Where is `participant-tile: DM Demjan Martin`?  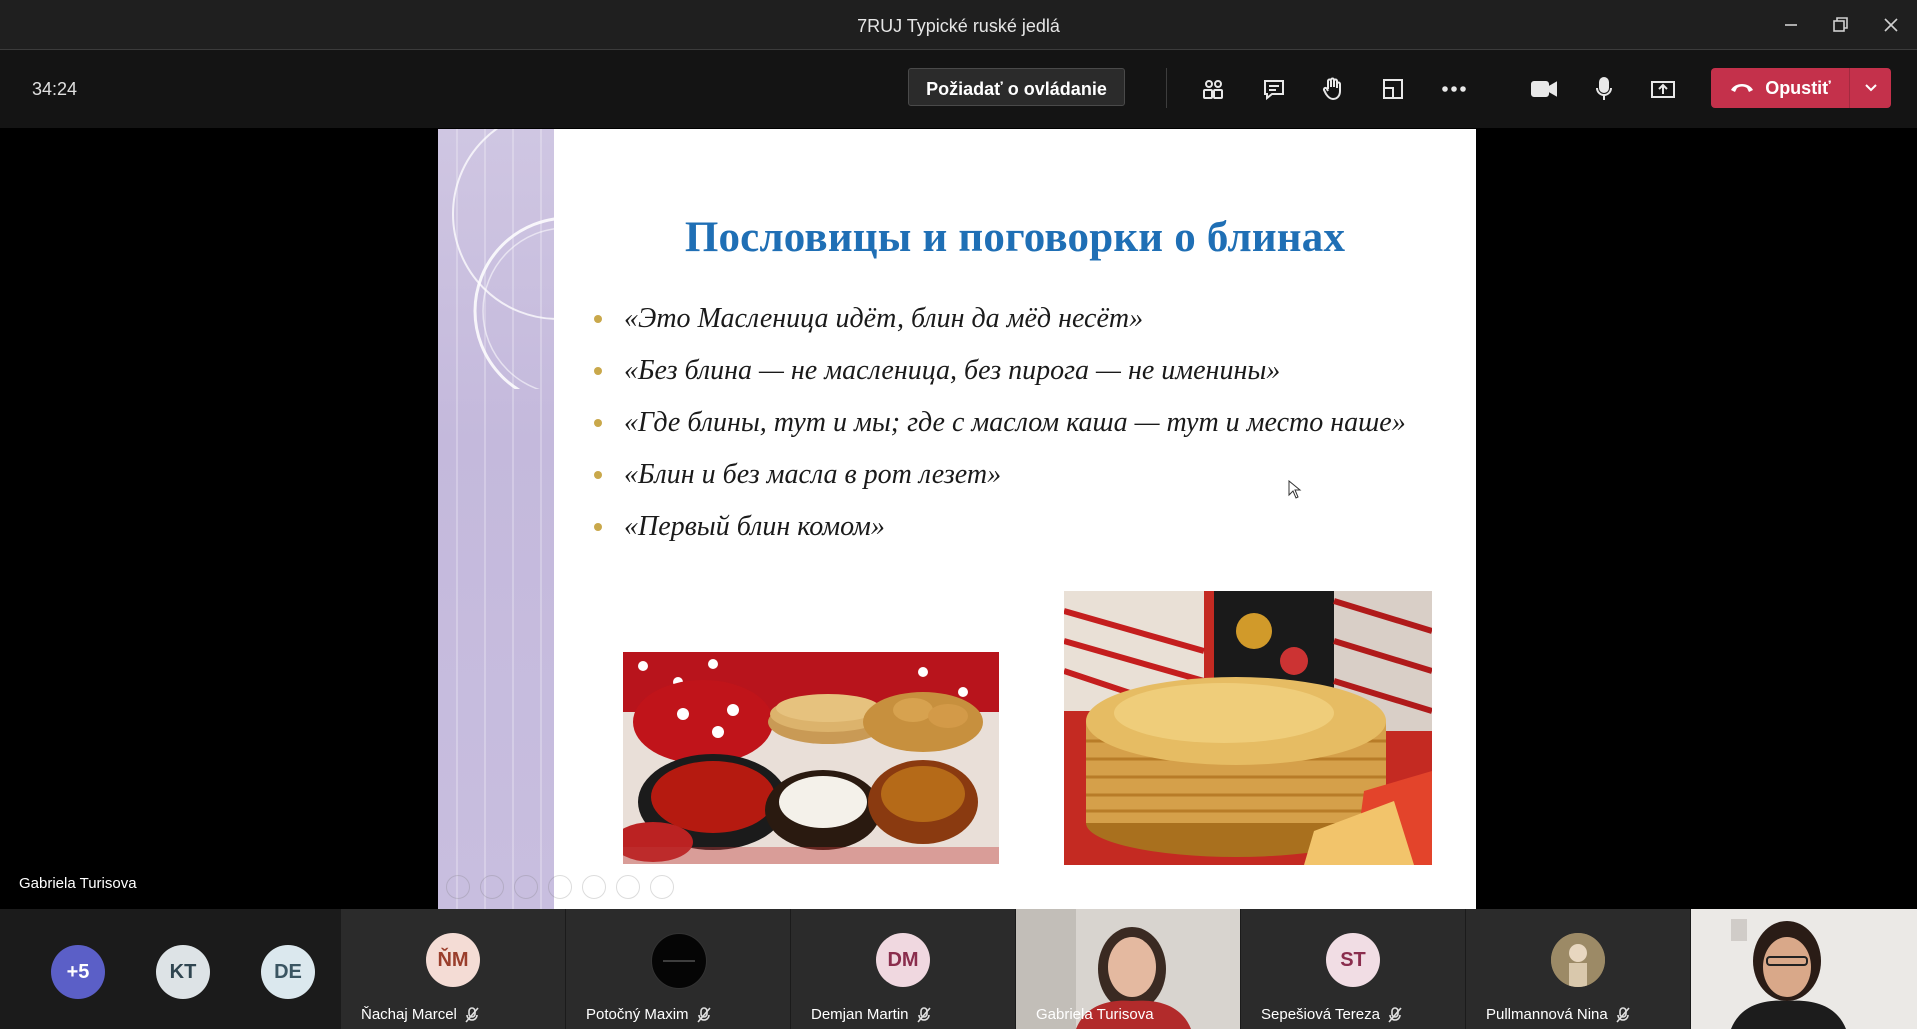 participant-tile: DM Demjan Martin is located at coordinates (903, 969).